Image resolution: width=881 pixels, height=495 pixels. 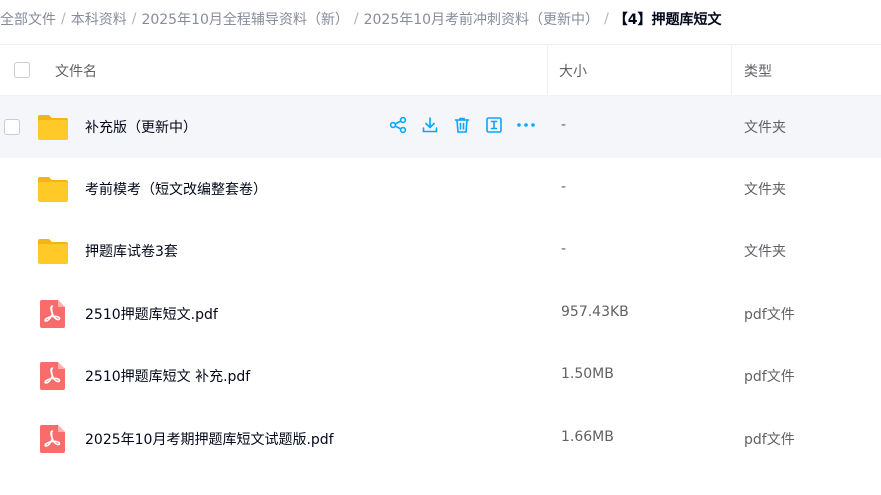 What do you see at coordinates (494, 125) in the screenshot?
I see `rename-icon` at bounding box center [494, 125].